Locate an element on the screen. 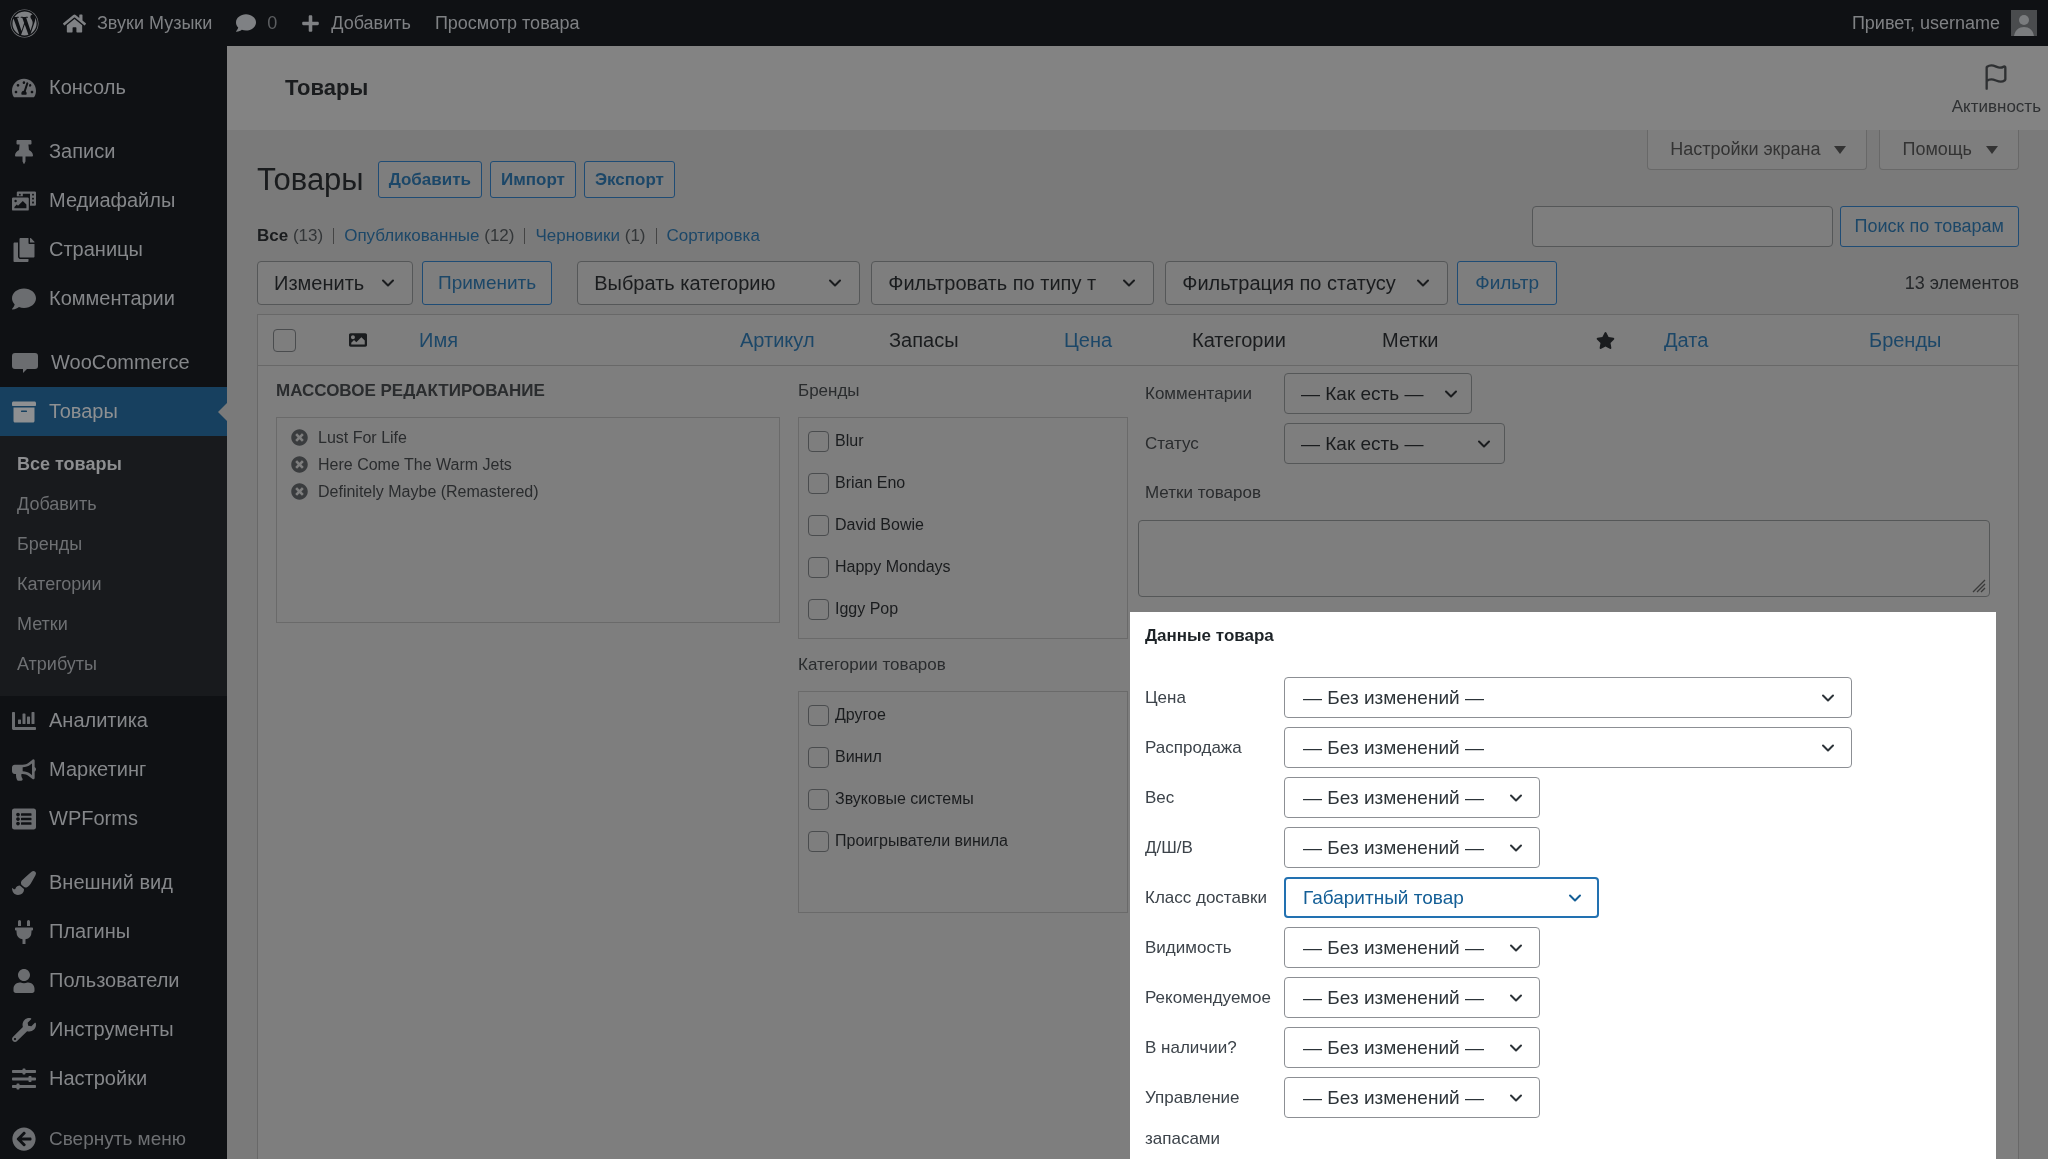 The image size is (2048, 1159). view-filter-link: Черновики (1) is located at coordinates (590, 236).